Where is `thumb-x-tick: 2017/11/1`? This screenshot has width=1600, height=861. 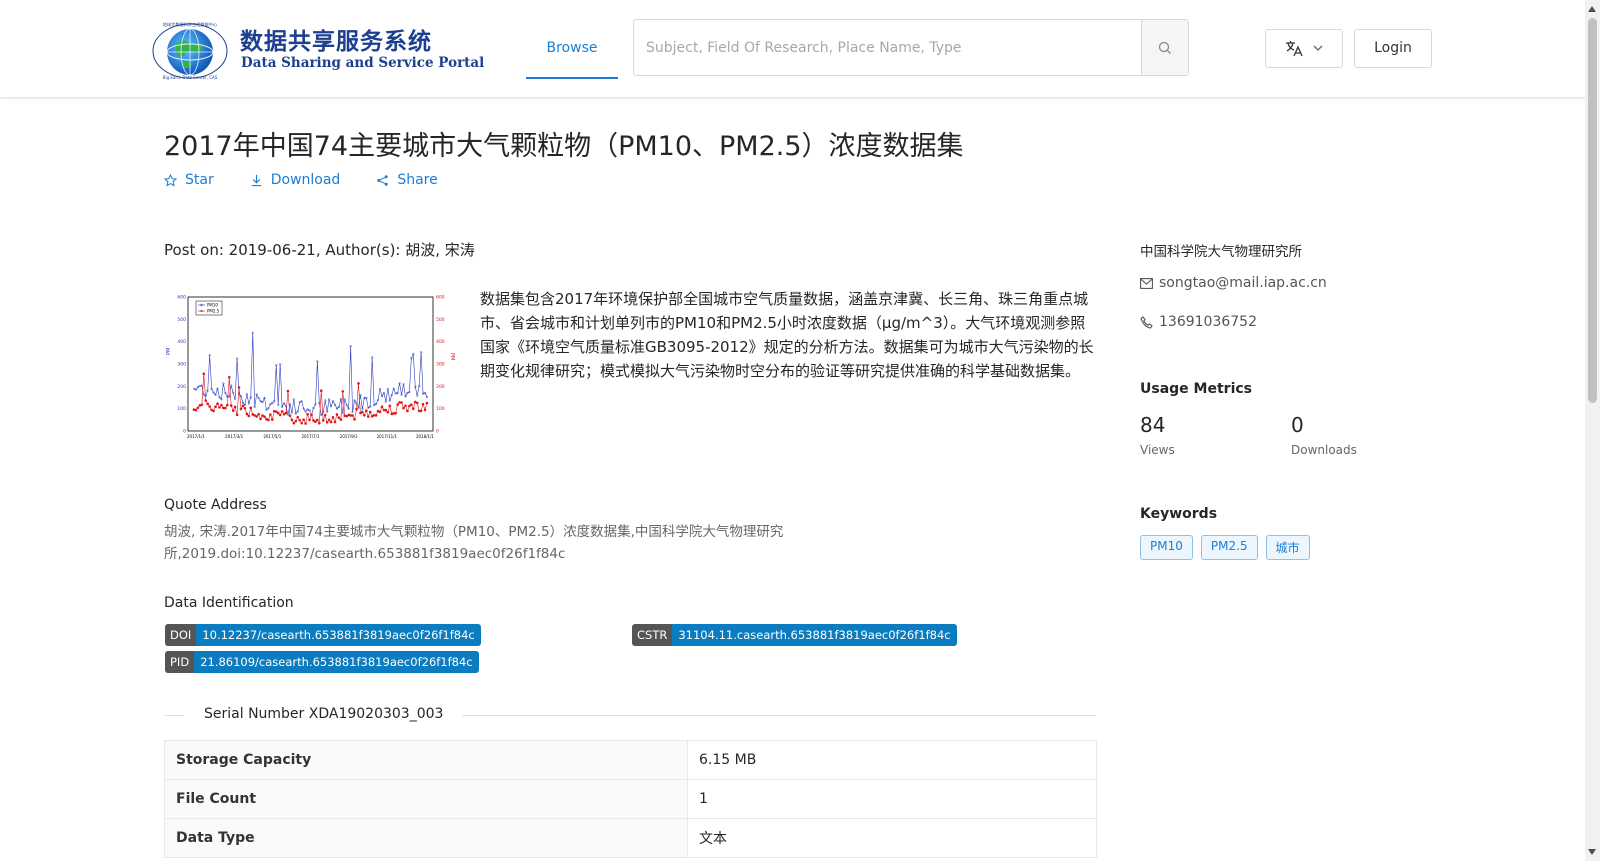 thumb-x-tick: 2017/11/1 is located at coordinates (387, 436).